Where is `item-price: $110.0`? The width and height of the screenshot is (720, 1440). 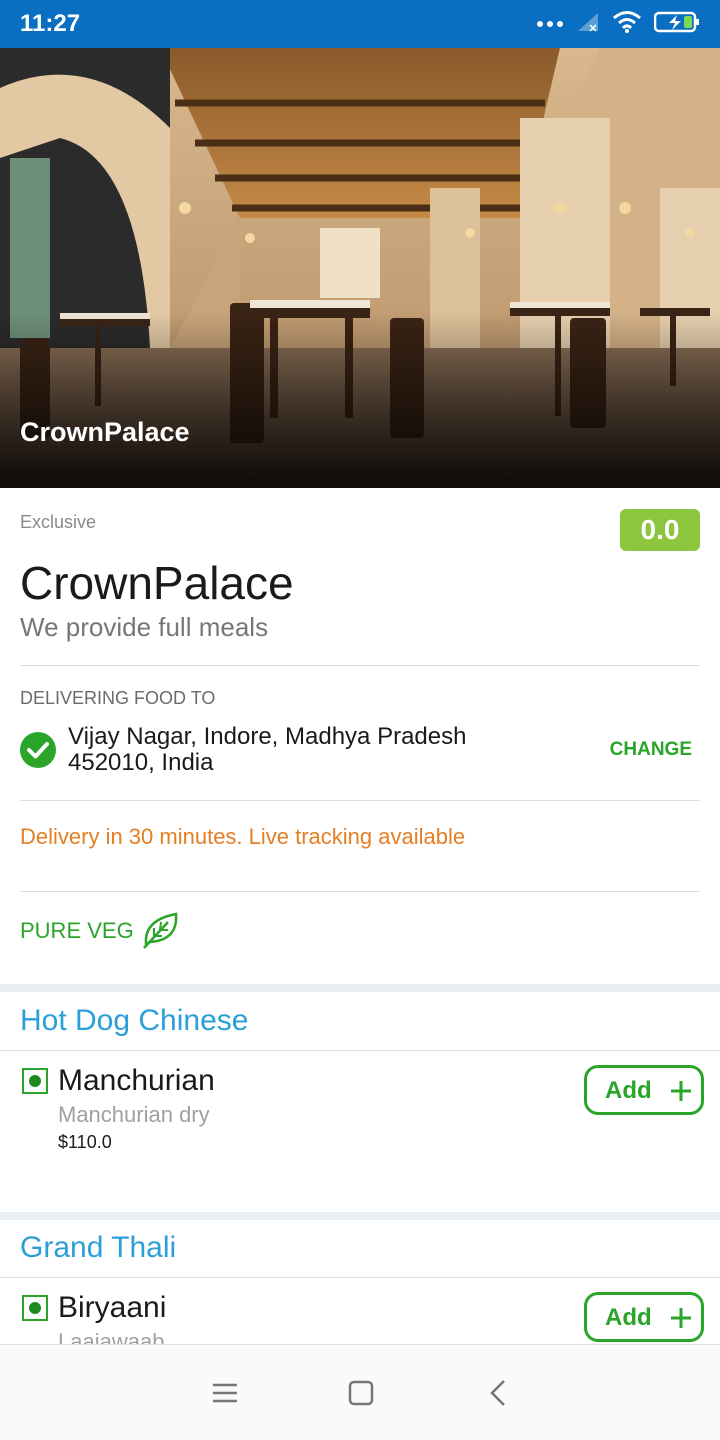
item-price: $110.0 is located at coordinates (85, 1142).